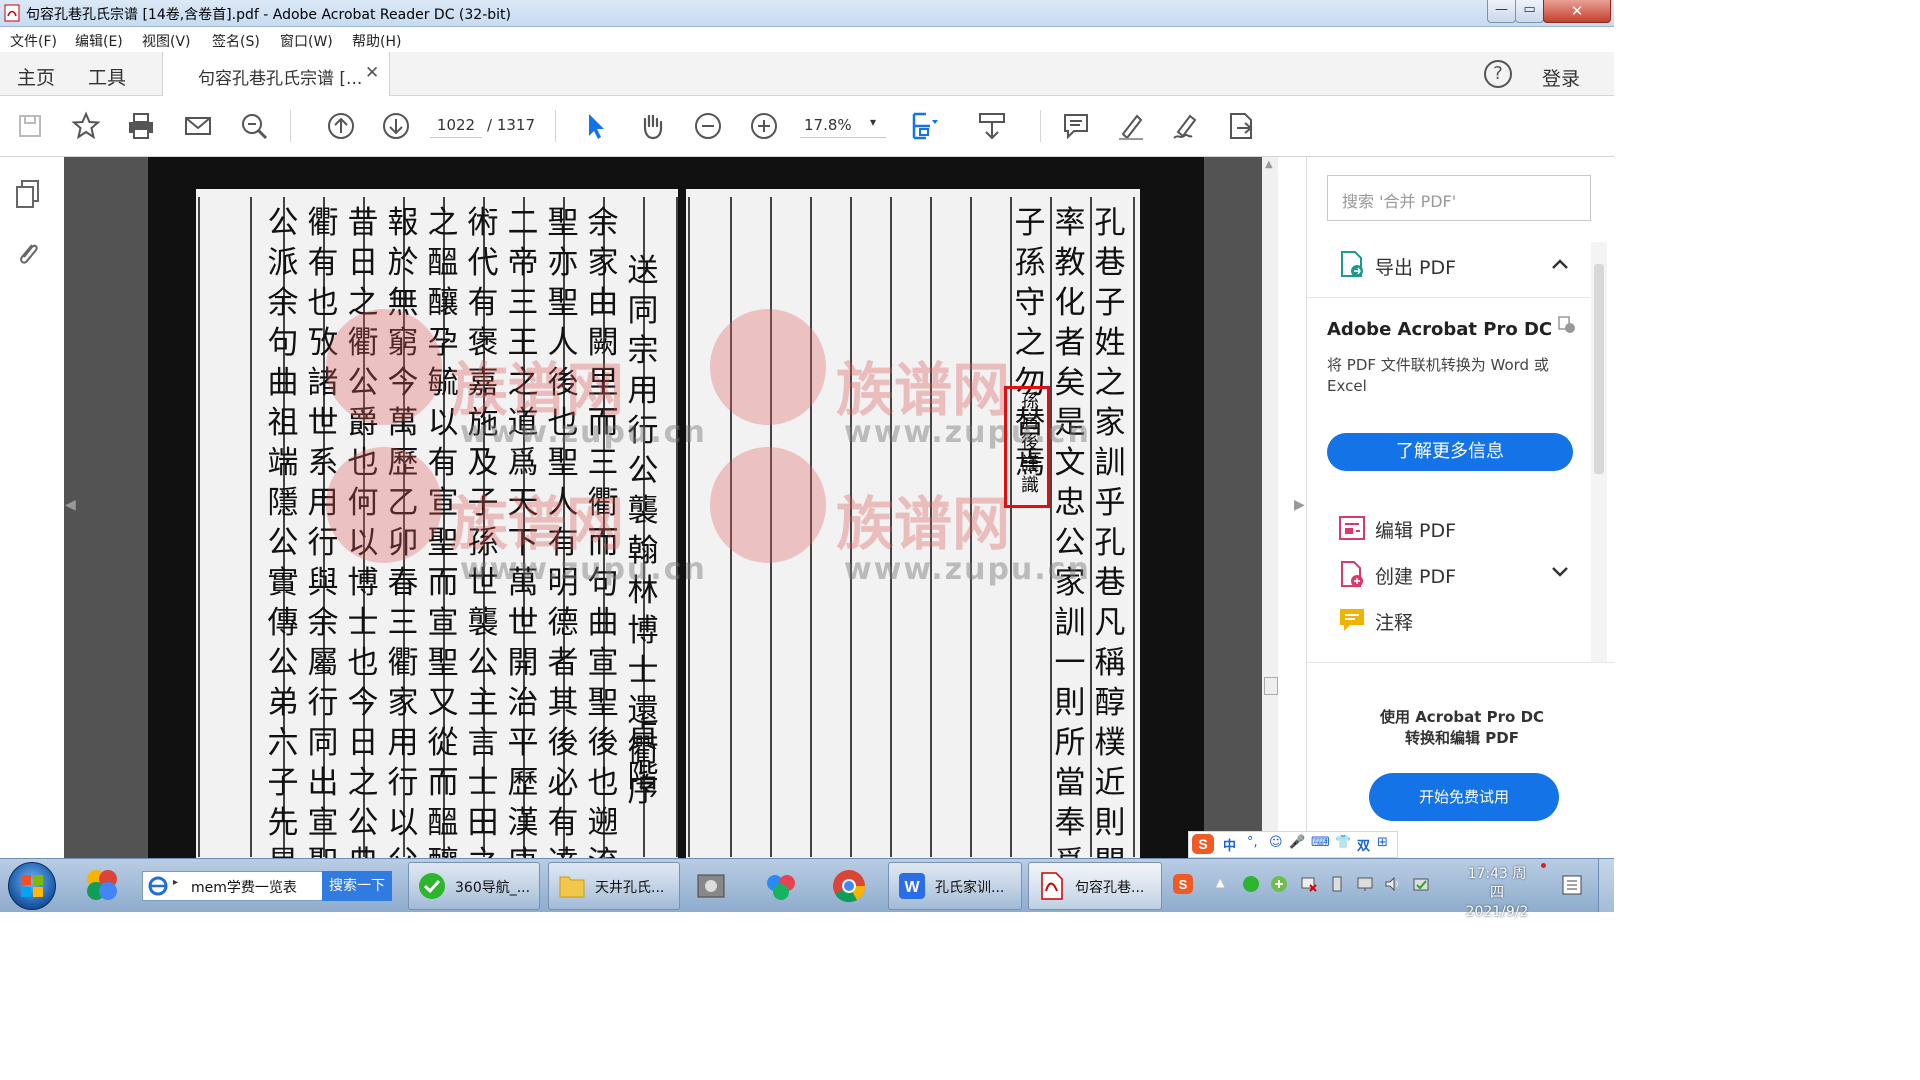 The image size is (1920, 1080). I want to click on edit-pdf-item: 编辑 PDF, so click(1415, 529).